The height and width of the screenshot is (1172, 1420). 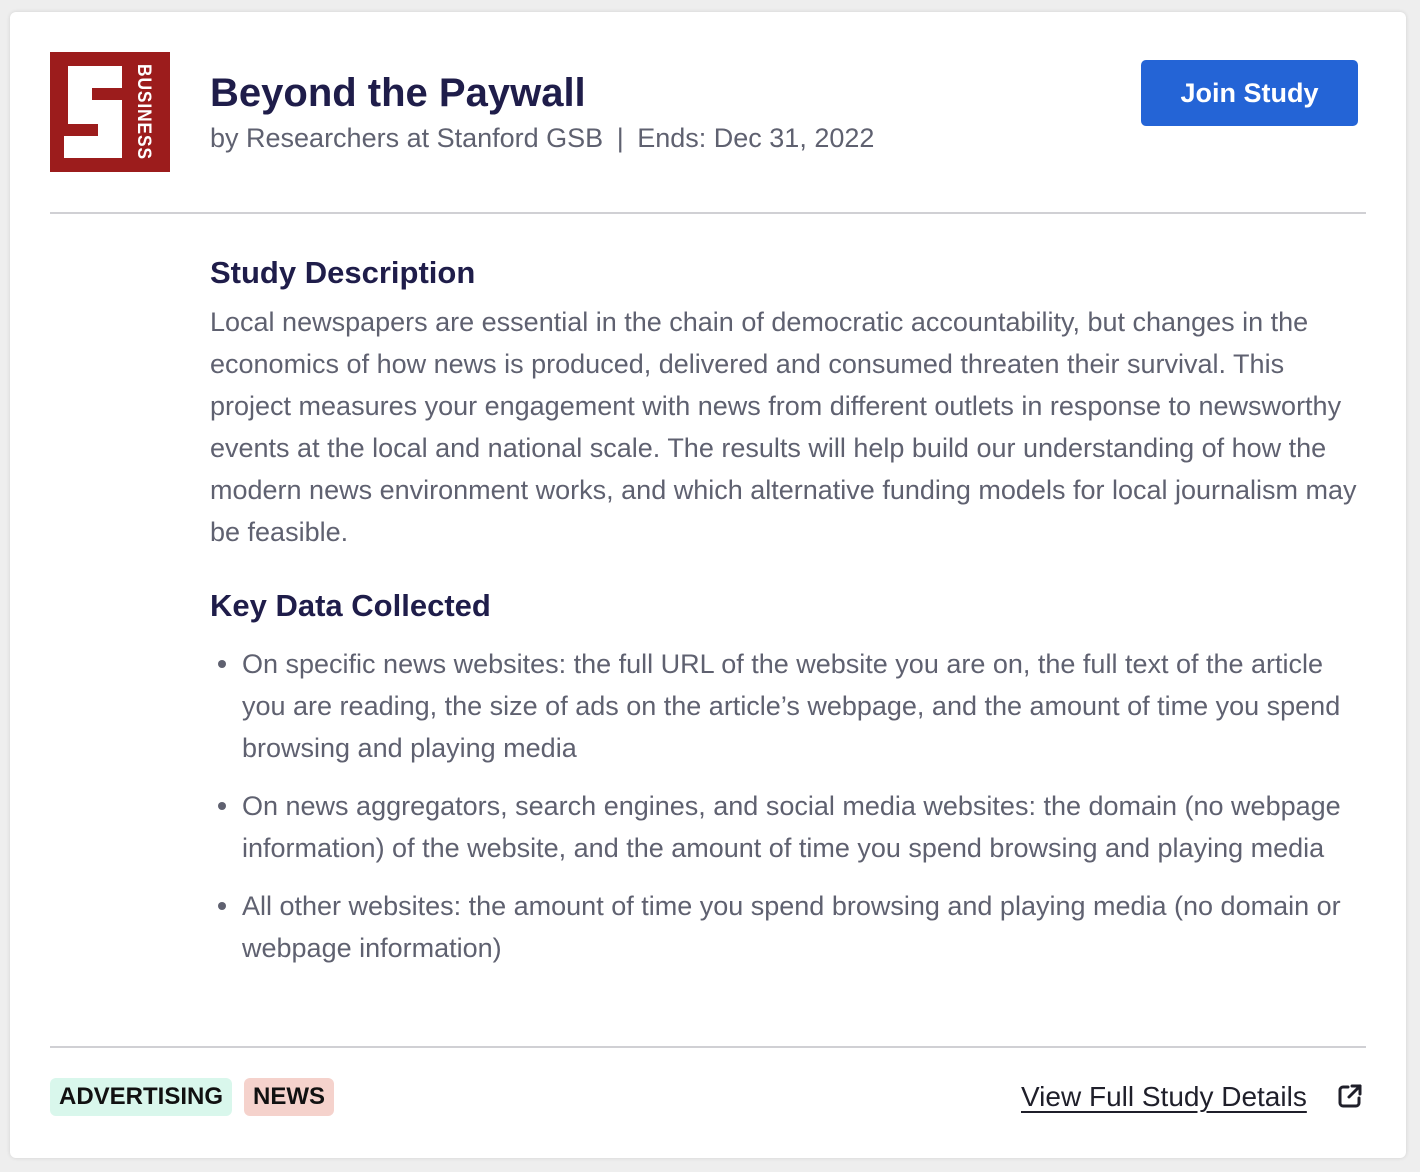 I want to click on tag-advertising: ADVERTISING, so click(x=141, y=1097).